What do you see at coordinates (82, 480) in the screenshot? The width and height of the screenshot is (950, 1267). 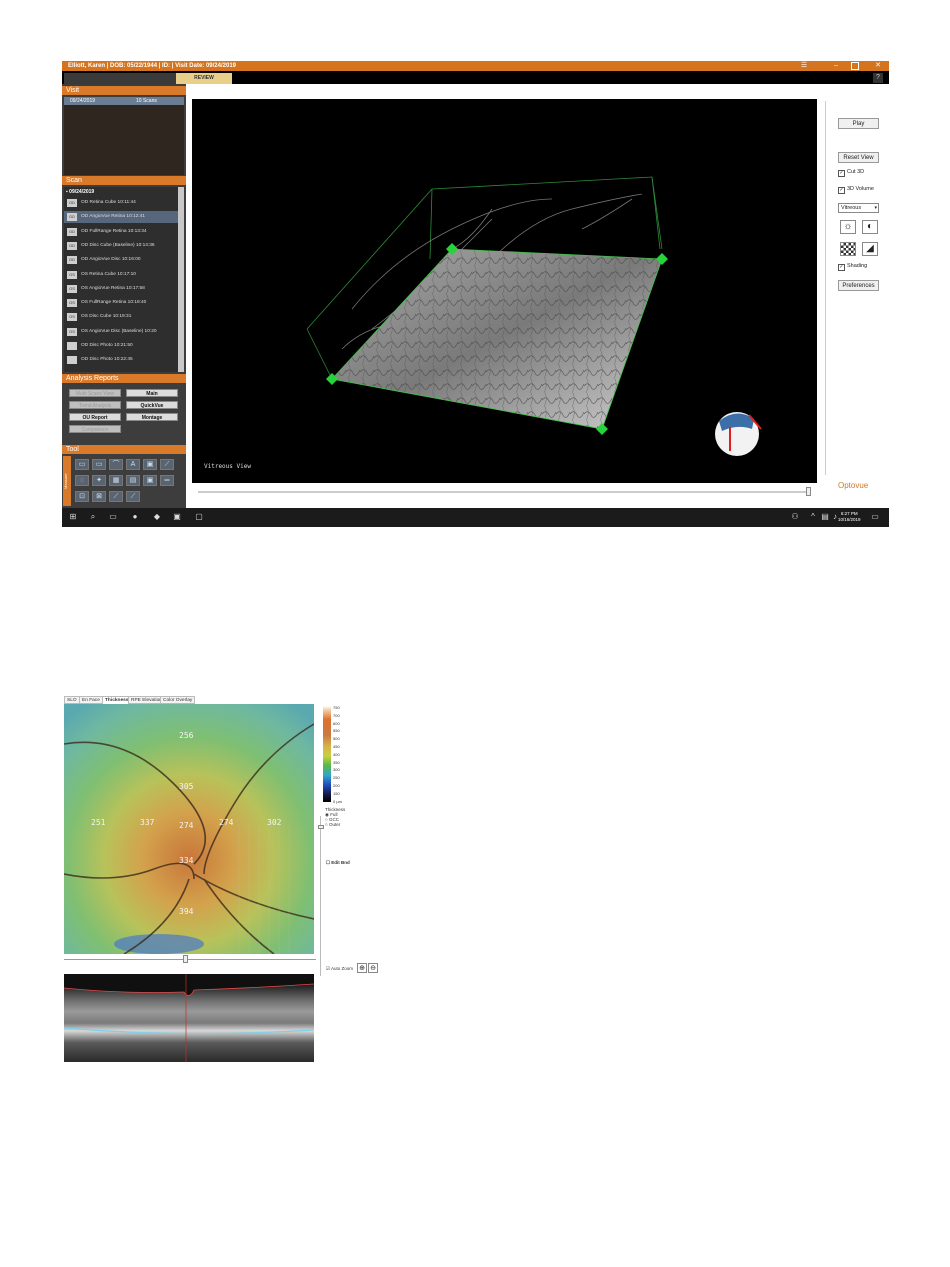 I see `circle-tool-icon: ◌` at bounding box center [82, 480].